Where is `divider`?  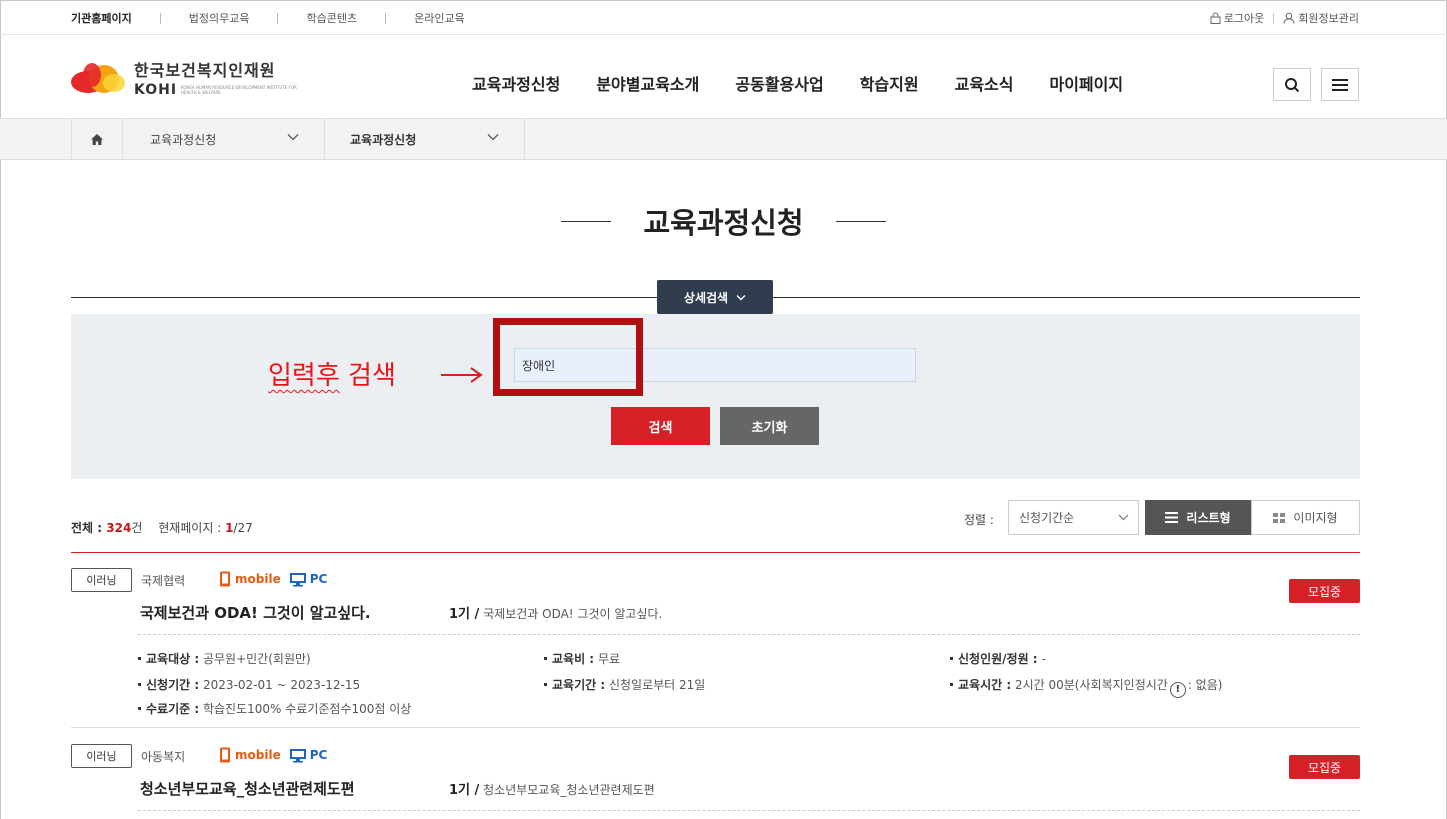
divider is located at coordinates (749, 810).